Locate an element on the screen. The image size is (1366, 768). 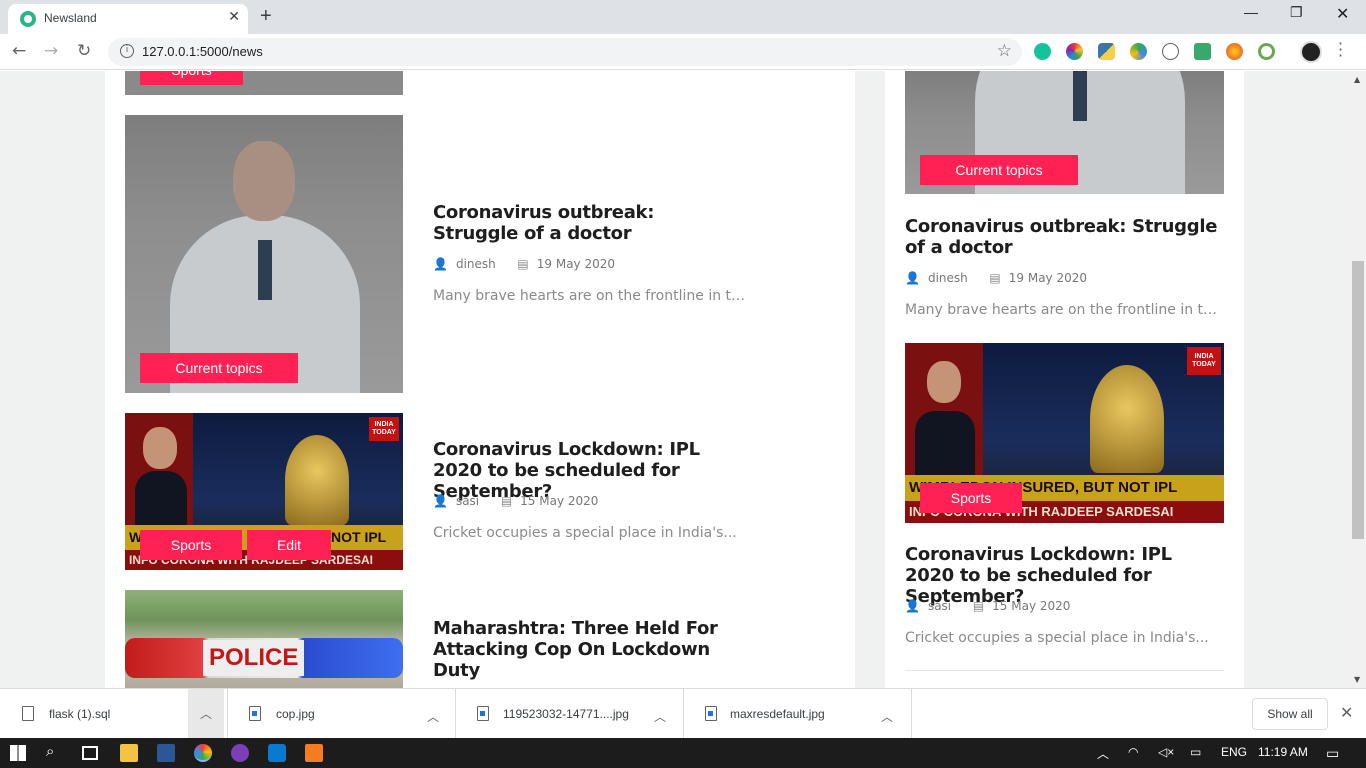
grammarly-extension-icon is located at coordinates (1042, 51).